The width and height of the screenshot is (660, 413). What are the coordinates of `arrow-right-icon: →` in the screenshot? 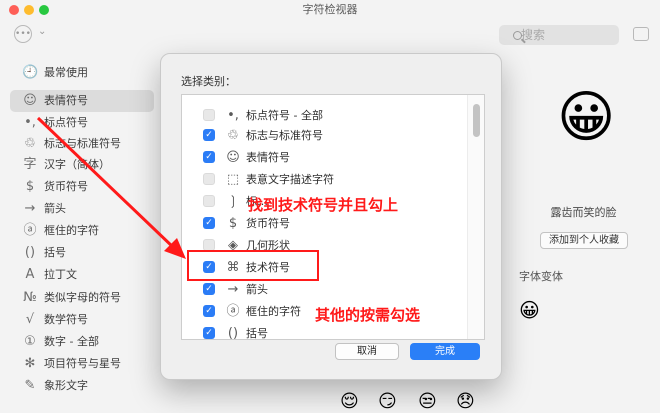 It's located at (30, 208).